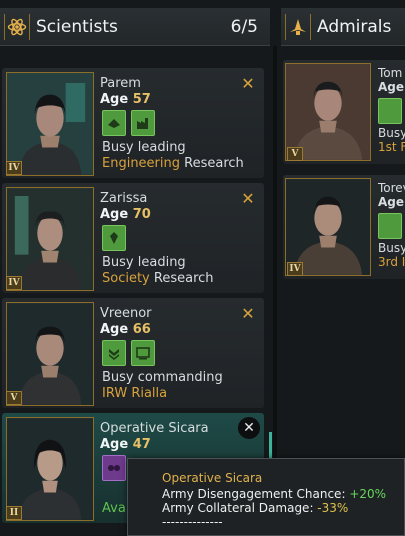 The image size is (405, 536). What do you see at coordinates (212, 478) in the screenshot?
I see `tooltip-title: Operative Sicara` at bounding box center [212, 478].